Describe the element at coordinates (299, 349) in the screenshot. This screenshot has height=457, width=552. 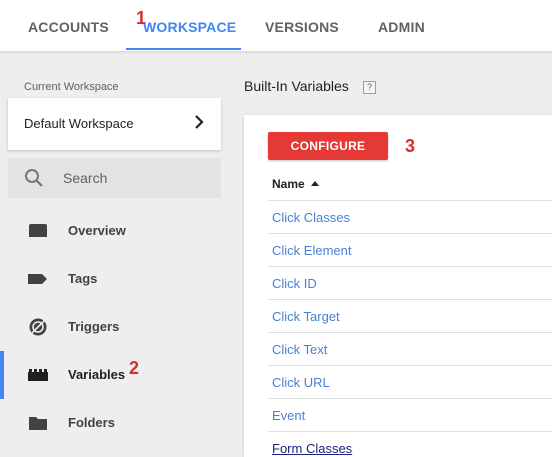
I see `variable-link: Click Text` at that location.